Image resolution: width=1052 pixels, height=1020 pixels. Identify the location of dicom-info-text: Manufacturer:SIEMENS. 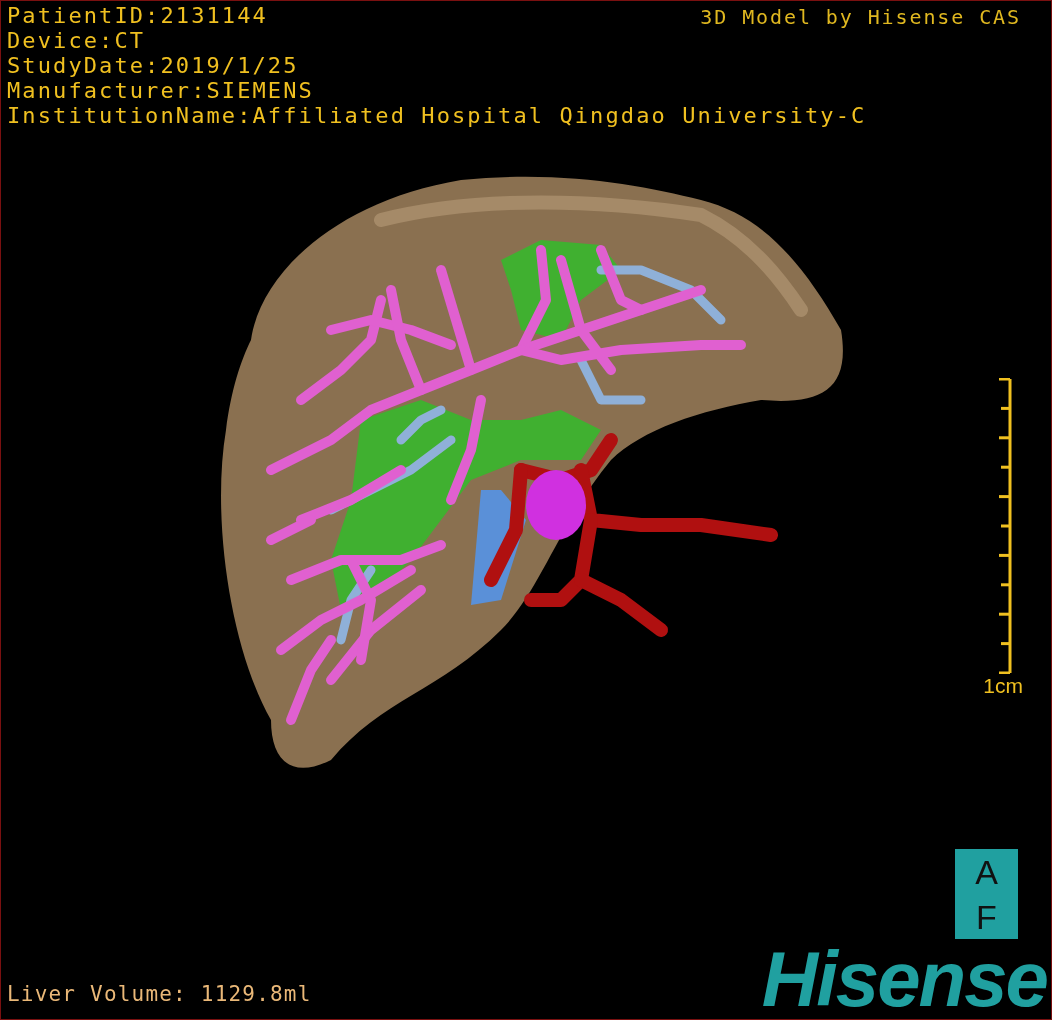
(160, 90).